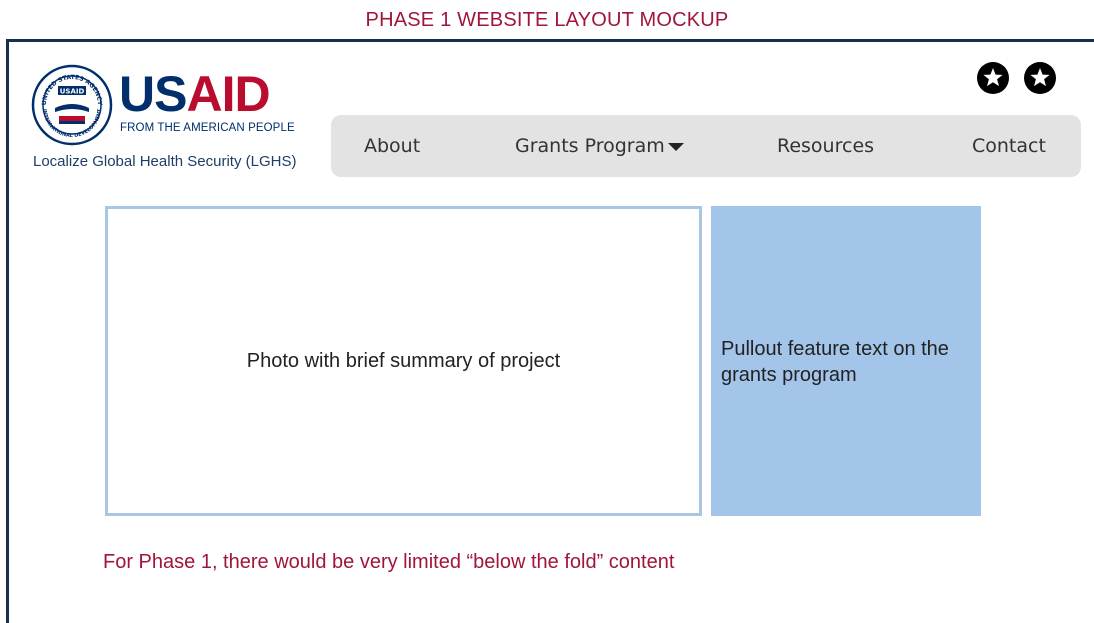 The height and width of the screenshot is (623, 1094). I want to click on hero-photo-text: Photo with brief summary of project, so click(403, 360).